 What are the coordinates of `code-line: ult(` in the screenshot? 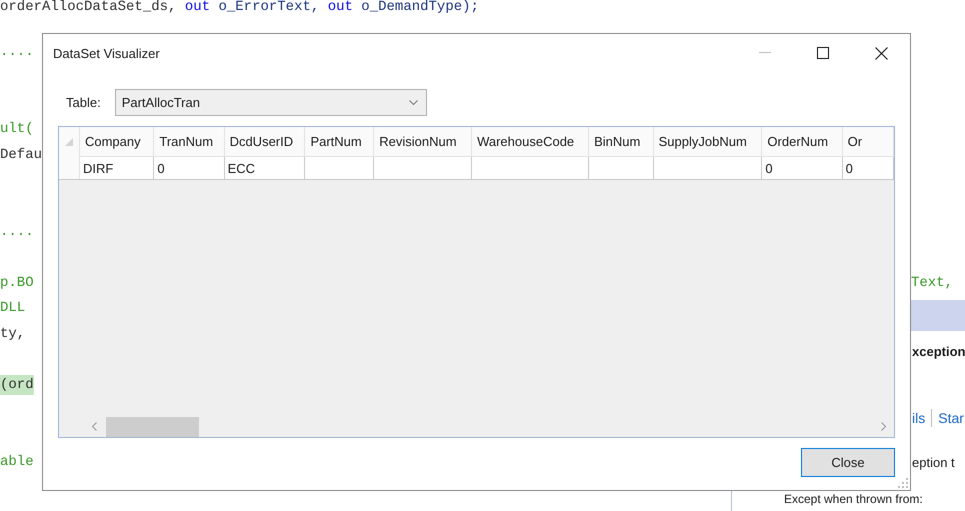 It's located at (17, 130).